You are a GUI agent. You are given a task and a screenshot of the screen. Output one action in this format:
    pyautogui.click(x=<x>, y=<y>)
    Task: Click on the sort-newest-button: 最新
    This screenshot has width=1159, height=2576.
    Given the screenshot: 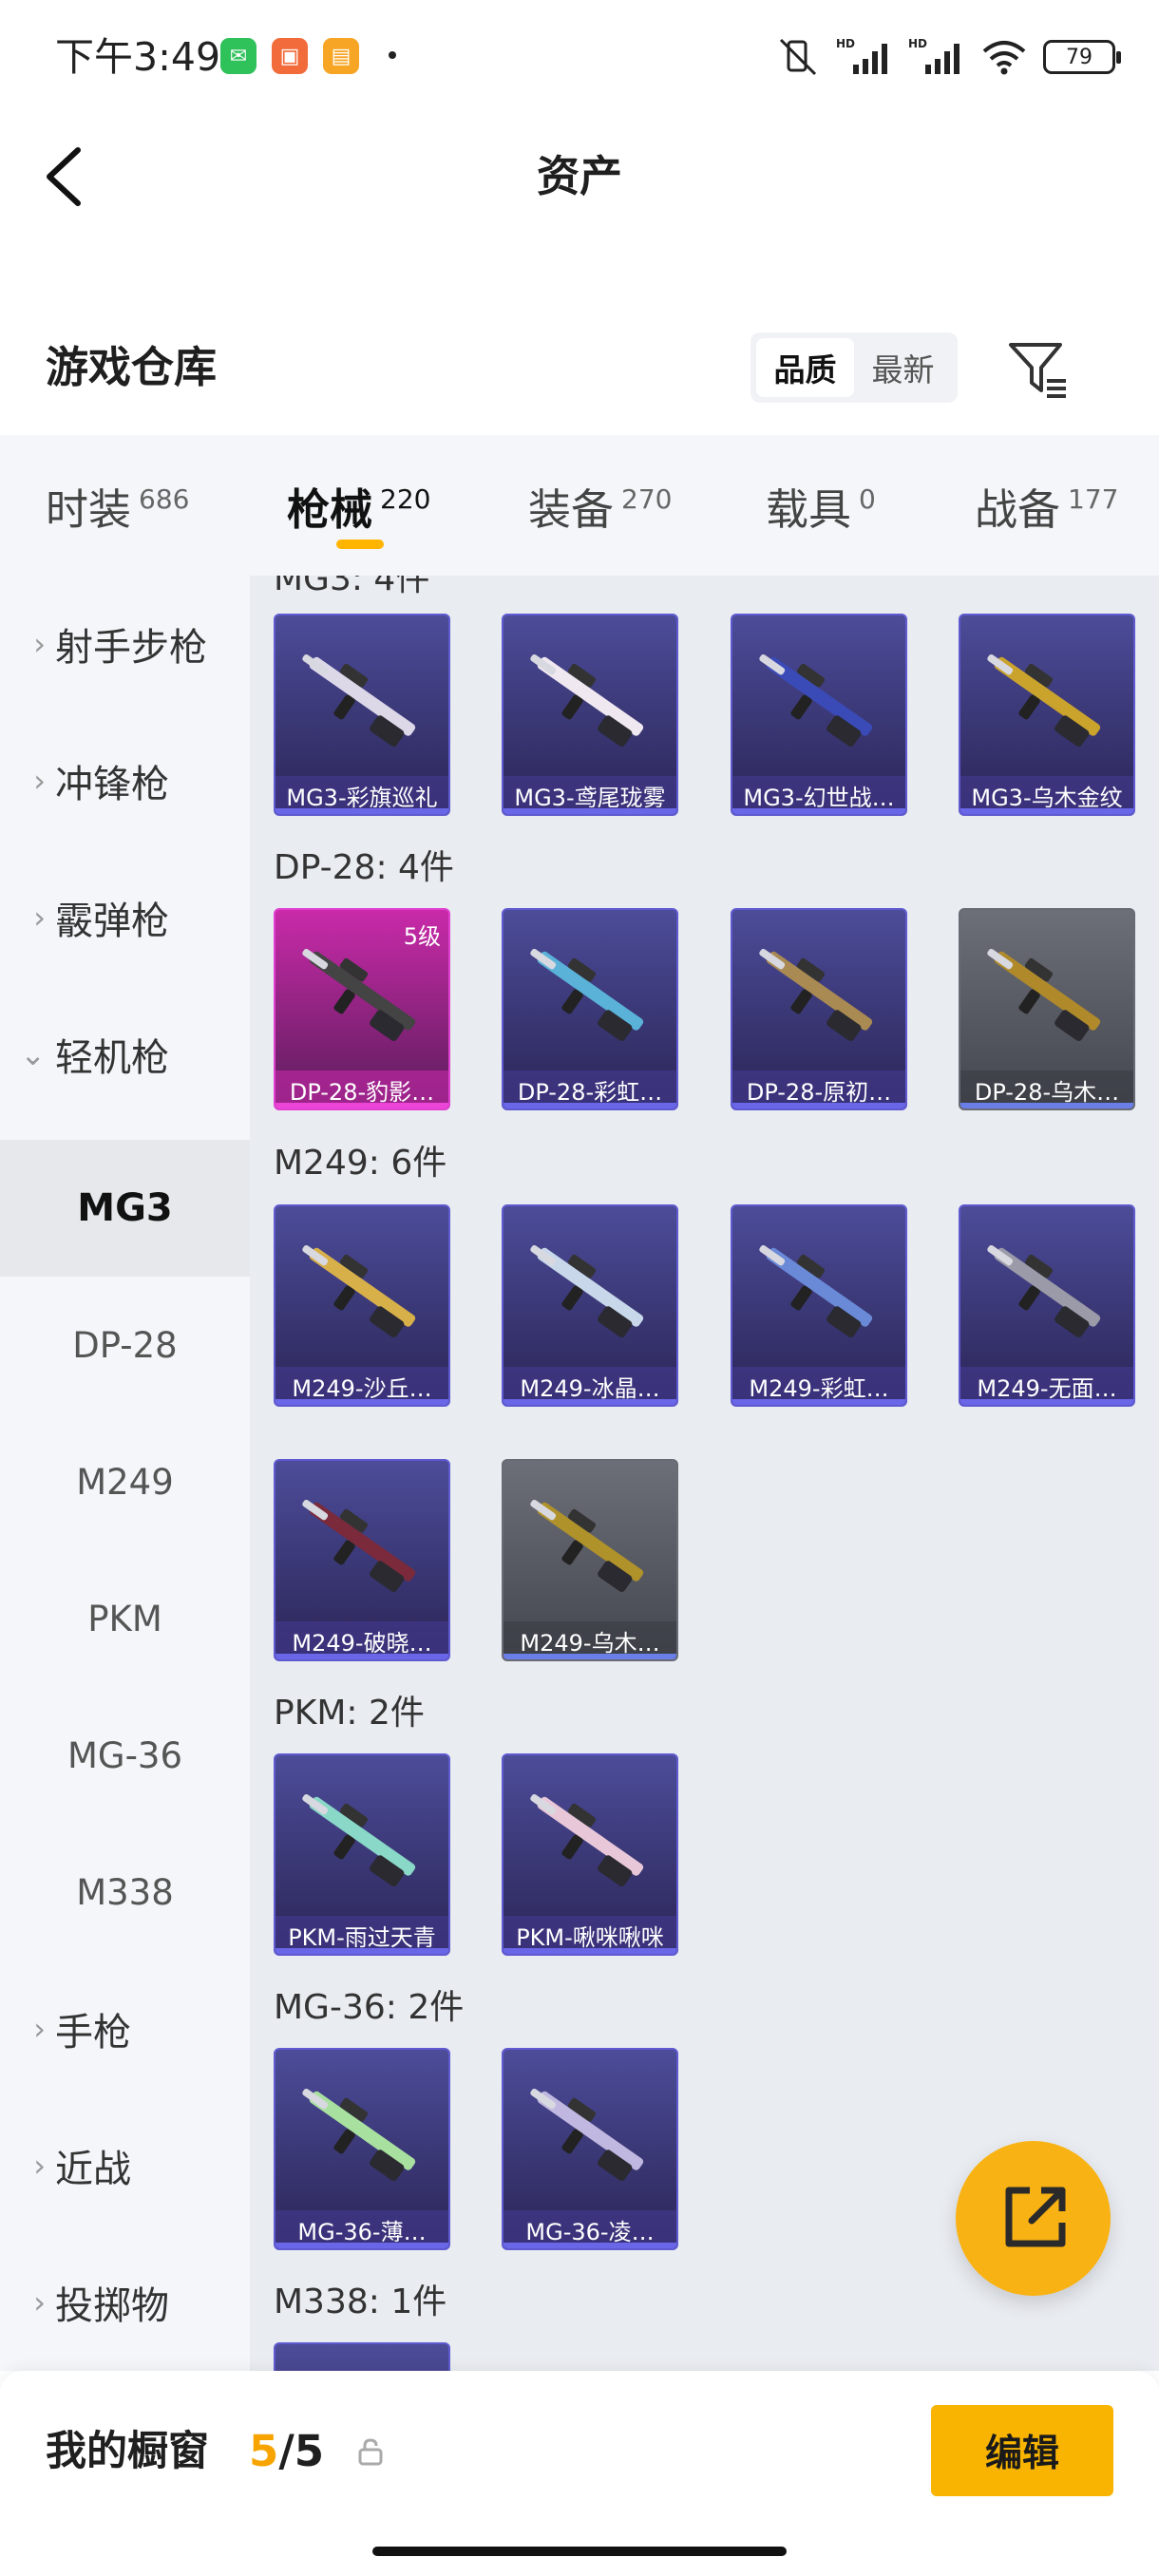 What is the action you would take?
    pyautogui.click(x=903, y=367)
    